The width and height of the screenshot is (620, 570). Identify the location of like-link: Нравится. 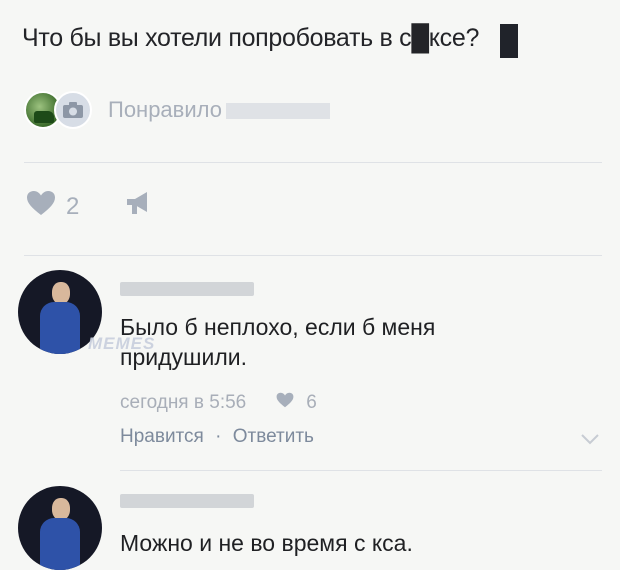
(162, 436).